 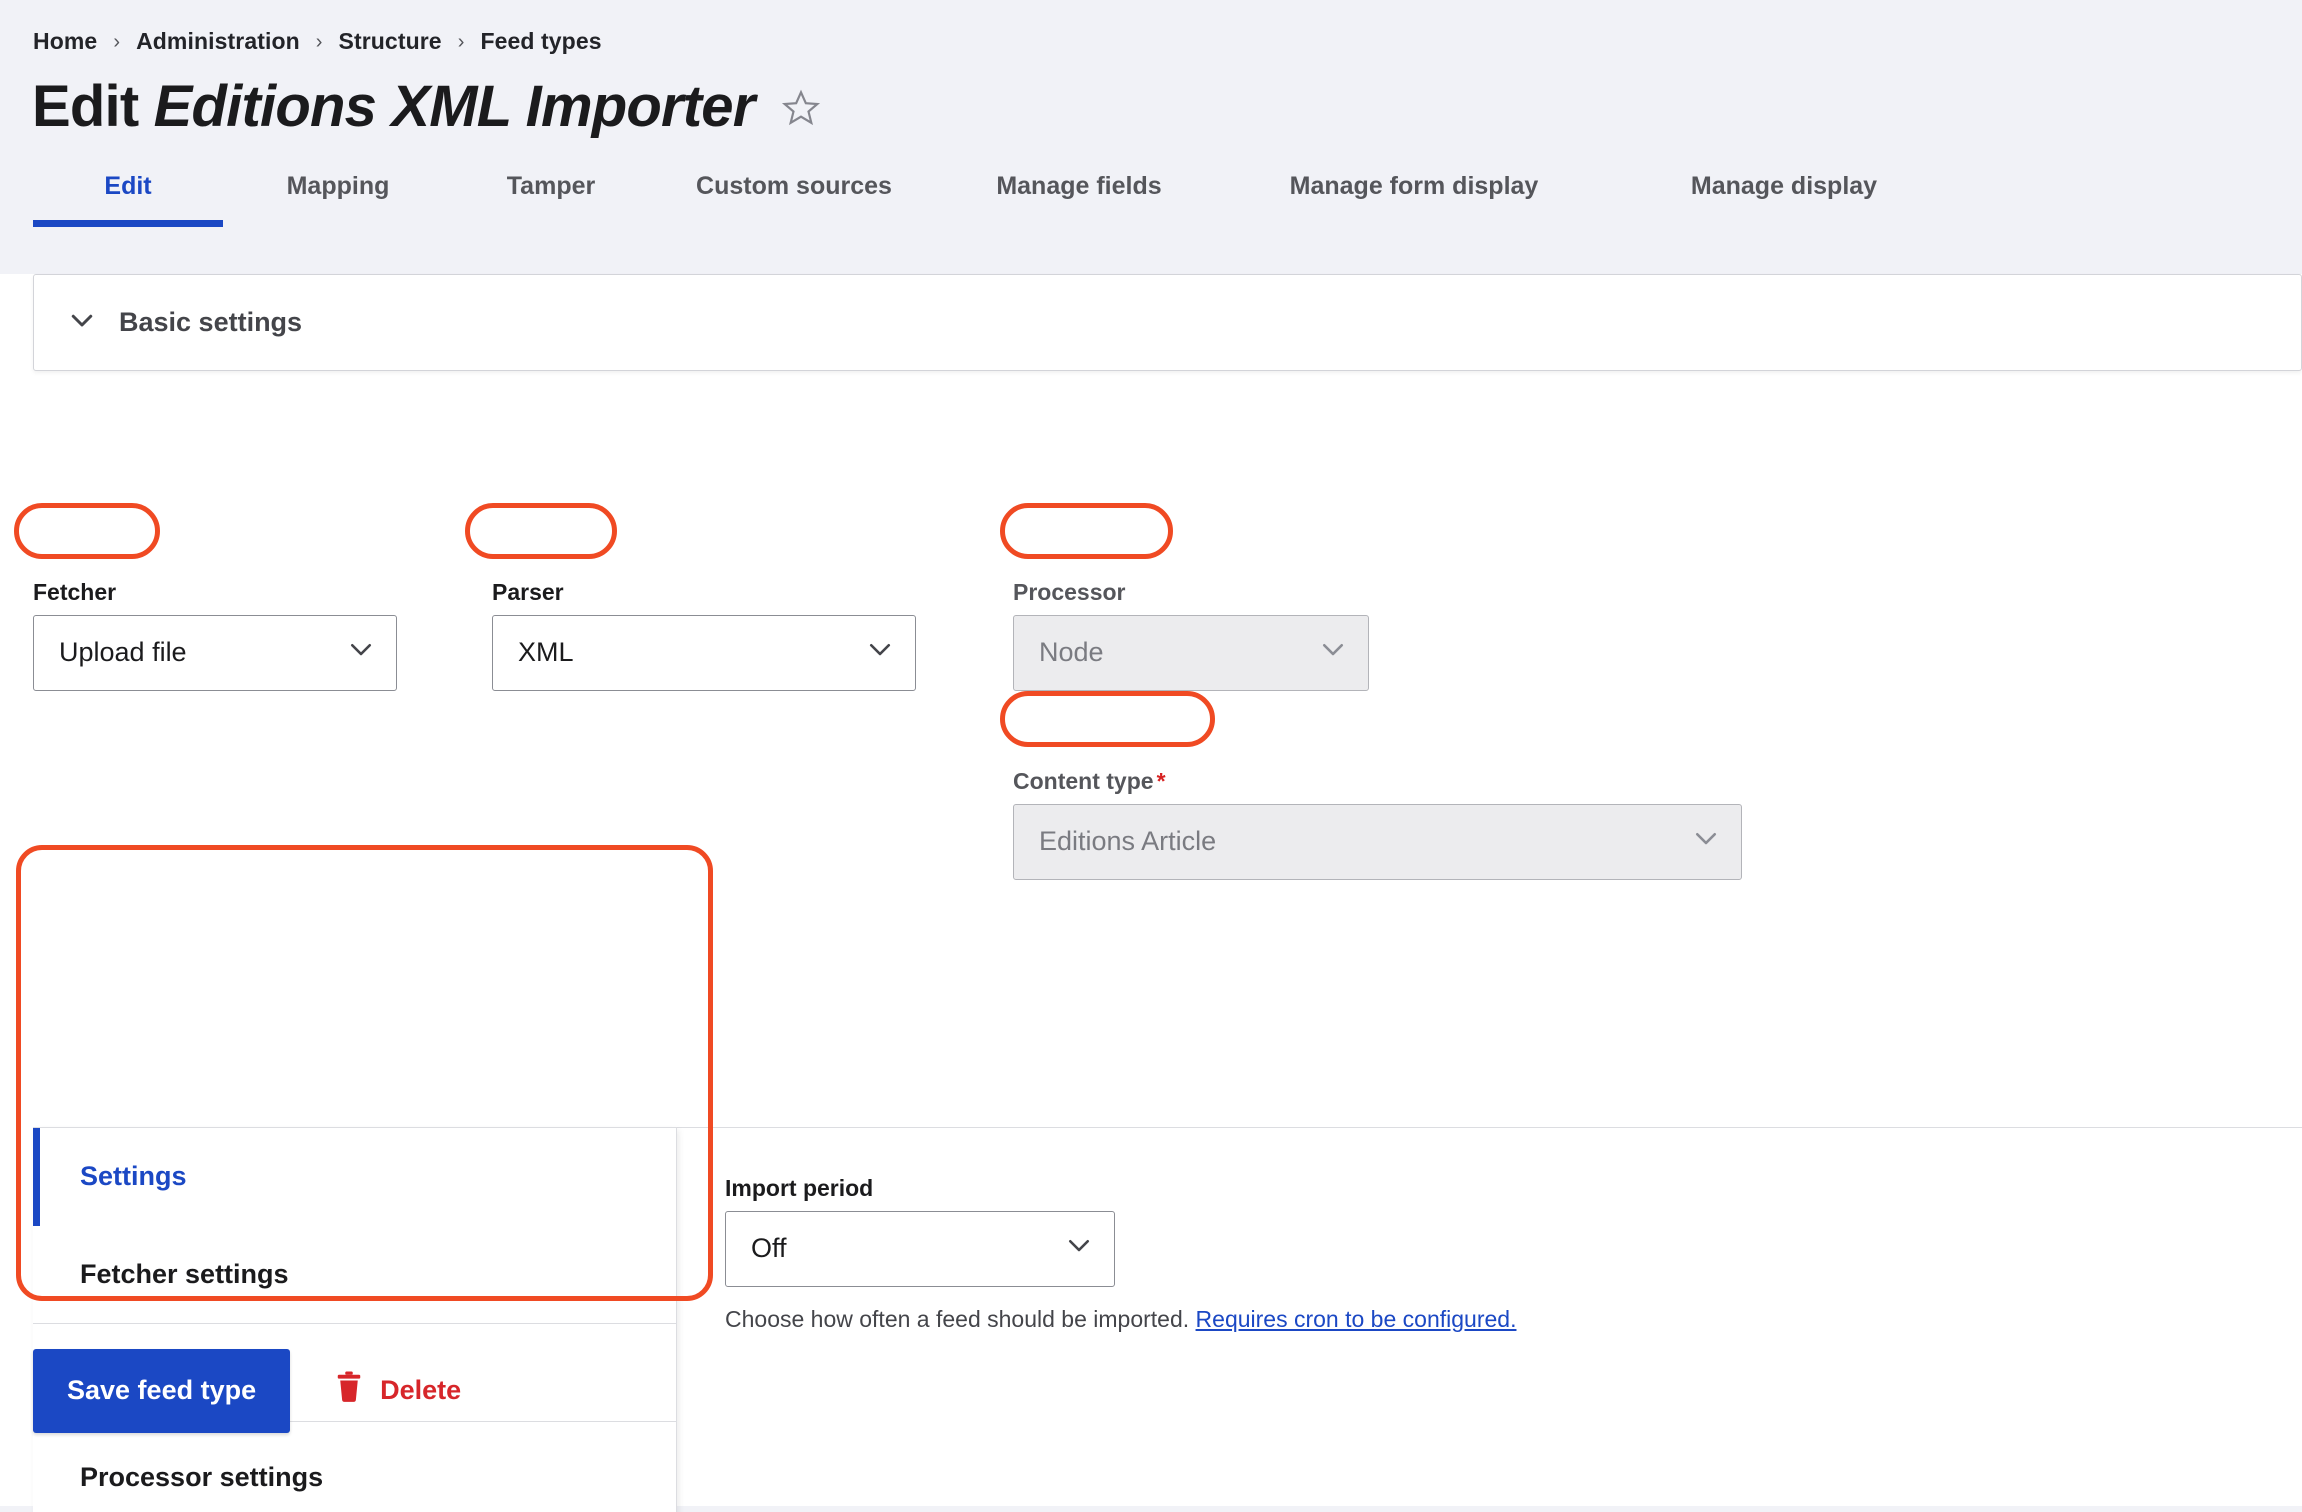 What do you see at coordinates (540, 41) in the screenshot?
I see `breadcrumb-item-feed-types: Feed types` at bounding box center [540, 41].